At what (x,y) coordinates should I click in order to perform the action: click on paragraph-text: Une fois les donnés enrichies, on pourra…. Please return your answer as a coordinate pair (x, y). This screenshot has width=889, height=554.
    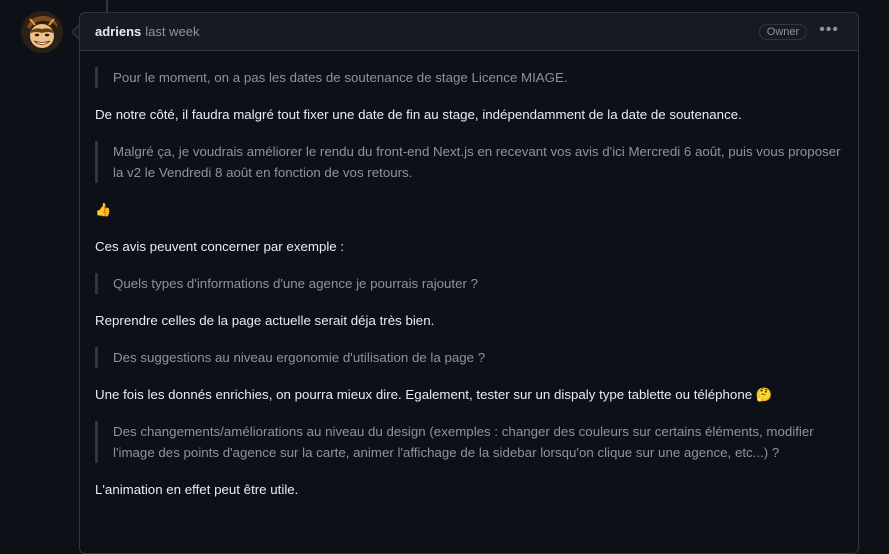
    Looking at the image, I should click on (424, 394).